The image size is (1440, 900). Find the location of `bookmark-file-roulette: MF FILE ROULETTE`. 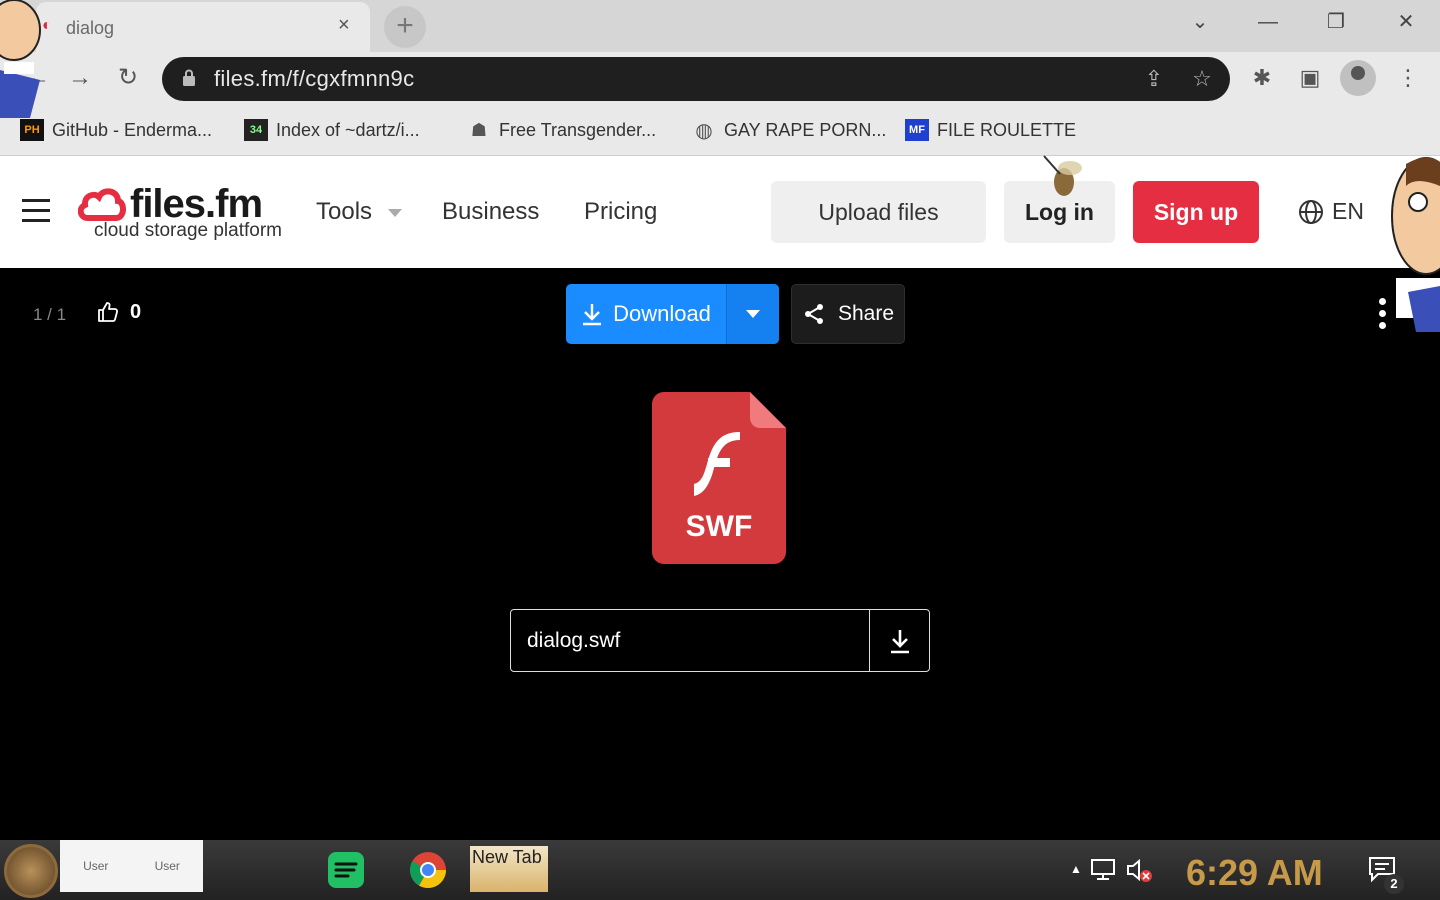

bookmark-file-roulette: MF FILE ROULETTE is located at coordinates (990, 130).